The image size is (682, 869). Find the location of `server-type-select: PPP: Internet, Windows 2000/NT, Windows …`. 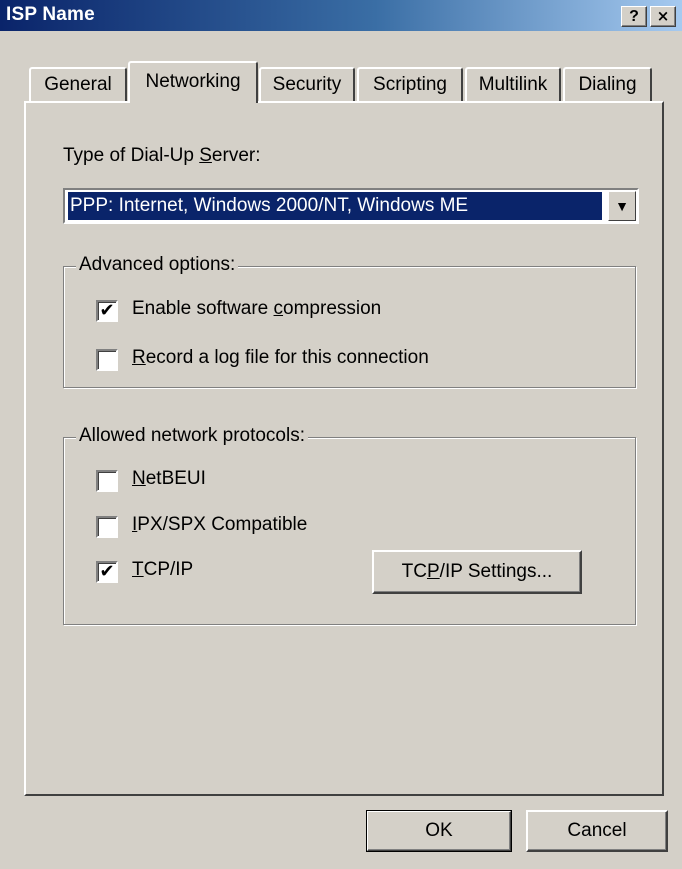

server-type-select: PPP: Internet, Windows 2000/NT, Windows … is located at coordinates (351, 206).